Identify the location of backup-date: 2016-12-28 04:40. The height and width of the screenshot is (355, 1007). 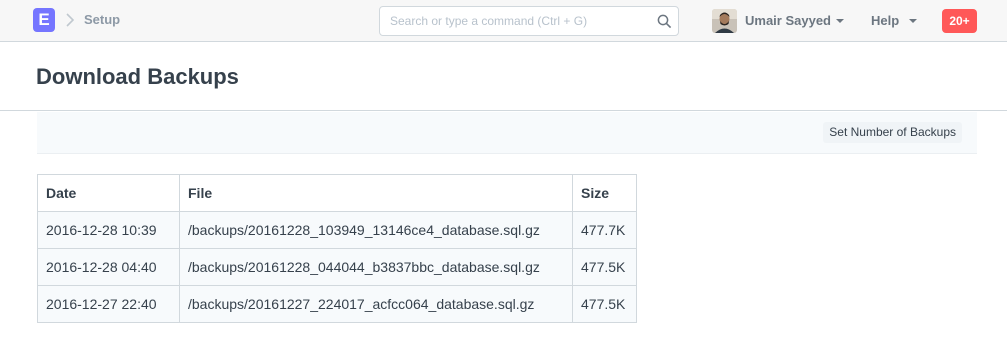
(108, 267).